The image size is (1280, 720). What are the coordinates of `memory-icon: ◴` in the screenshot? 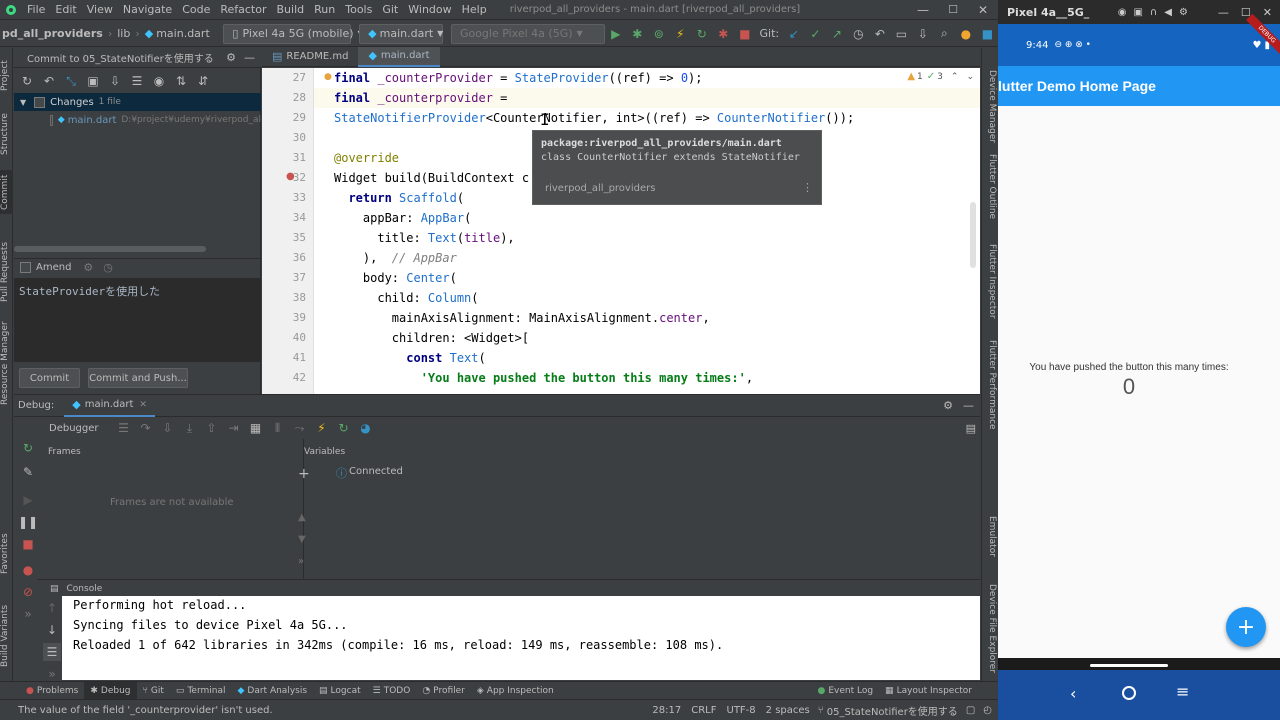 It's located at (987, 710).